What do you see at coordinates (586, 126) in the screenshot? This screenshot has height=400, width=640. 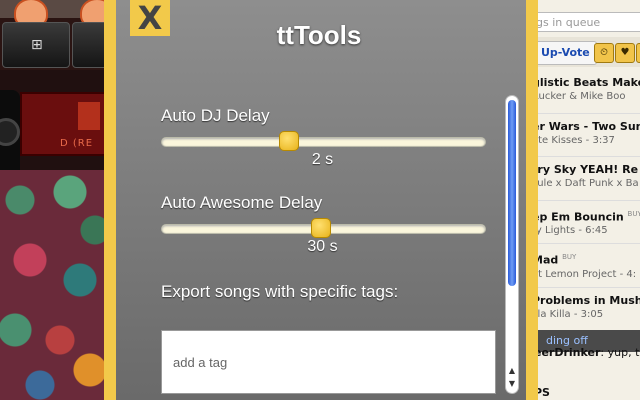 I see `song-title: er Wars - Two Suns` at bounding box center [586, 126].